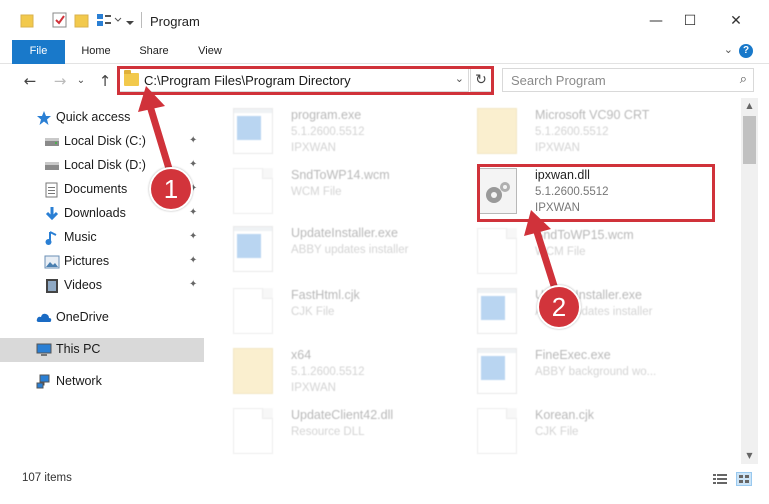  Describe the element at coordinates (749, 140) in the screenshot. I see `scroll-thumb` at that location.